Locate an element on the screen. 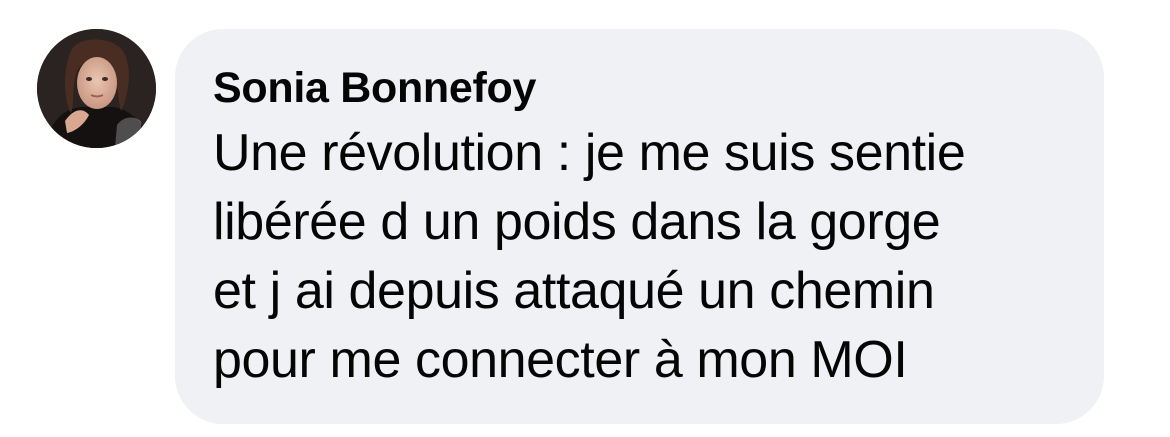  comment-text-line: libérée d un poids dans la gorge is located at coordinates (577, 222).